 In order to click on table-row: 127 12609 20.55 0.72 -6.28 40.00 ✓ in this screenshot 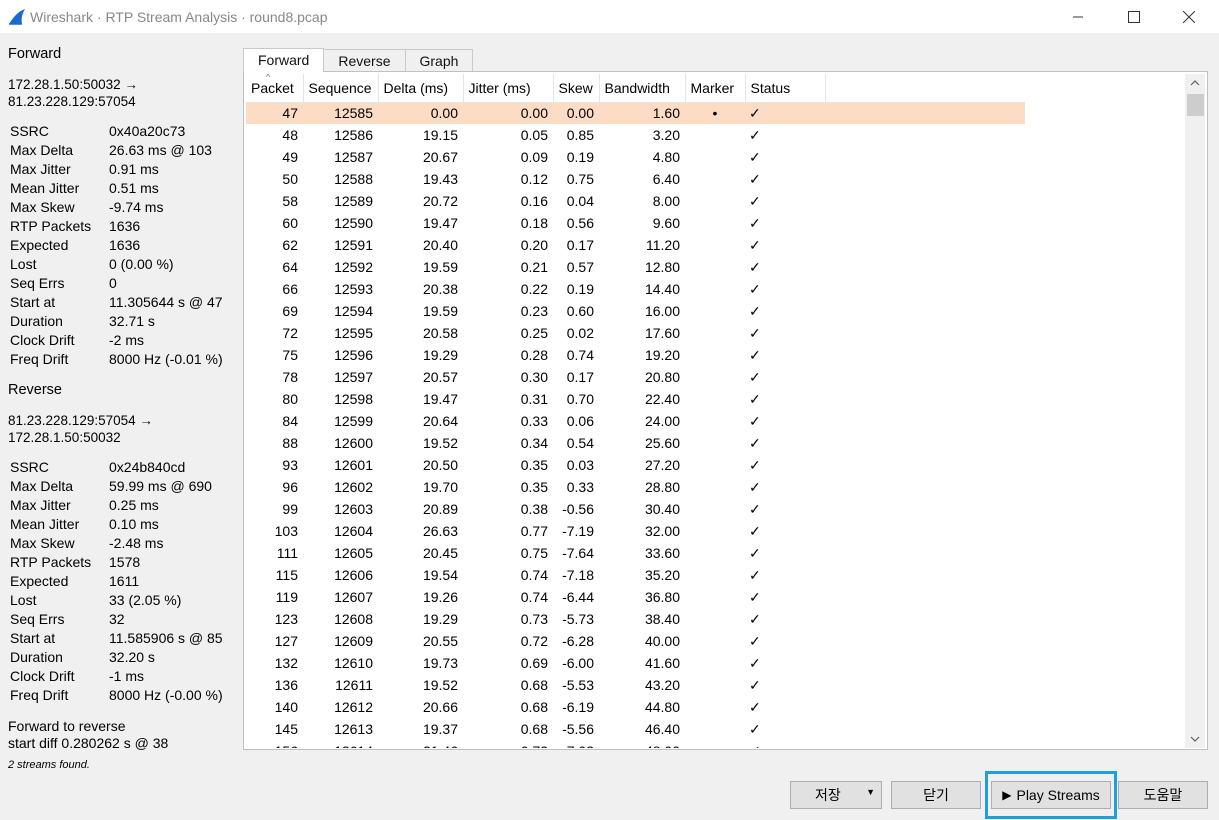, I will do `click(635, 641)`.